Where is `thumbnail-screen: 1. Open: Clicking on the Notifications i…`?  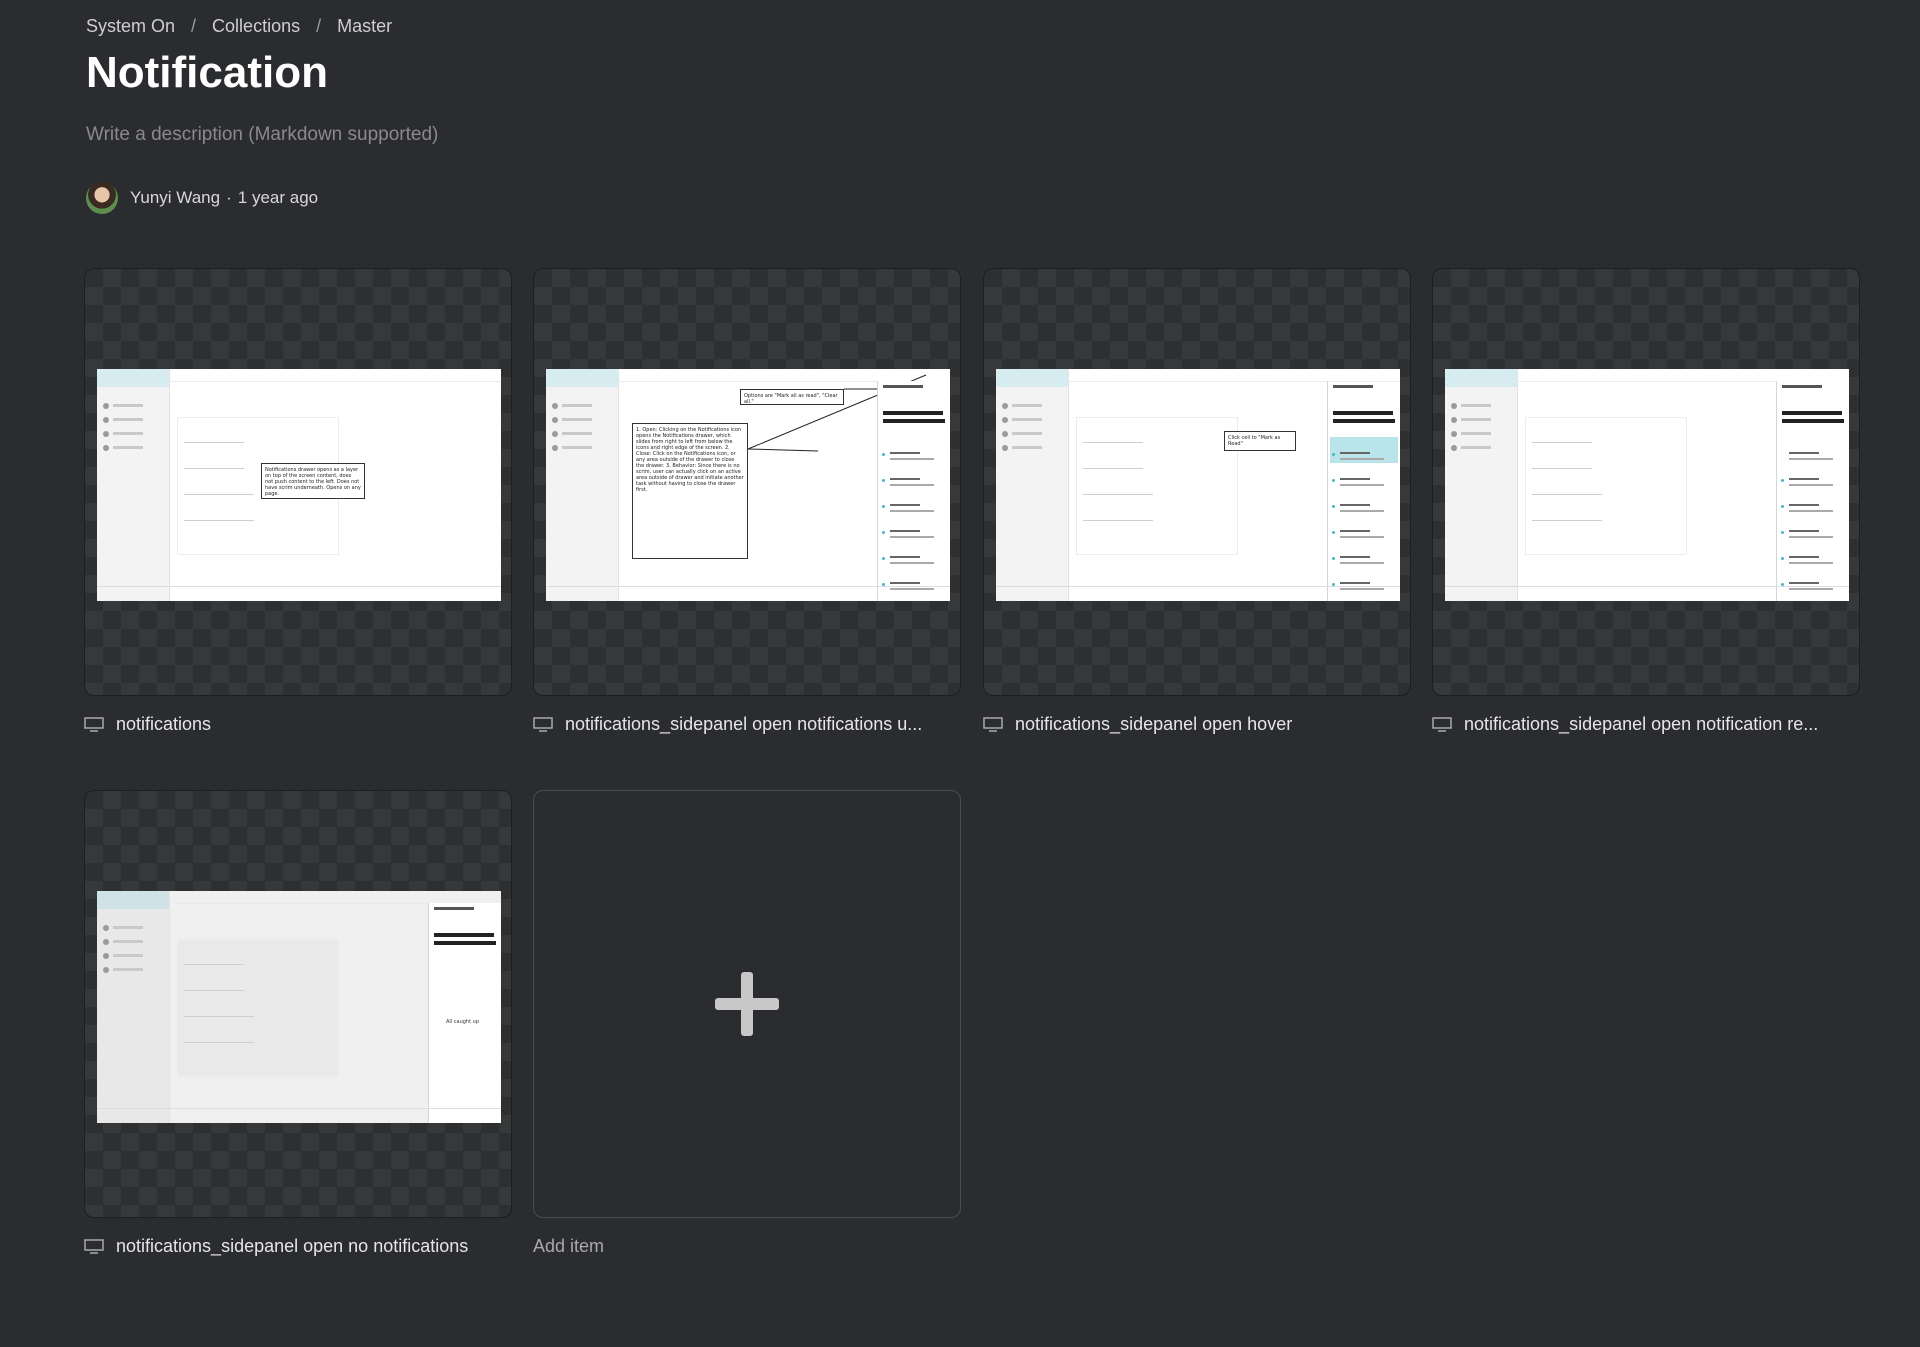
thumbnail-screen: 1. Open: Clicking on the Notifications i… is located at coordinates (748, 485).